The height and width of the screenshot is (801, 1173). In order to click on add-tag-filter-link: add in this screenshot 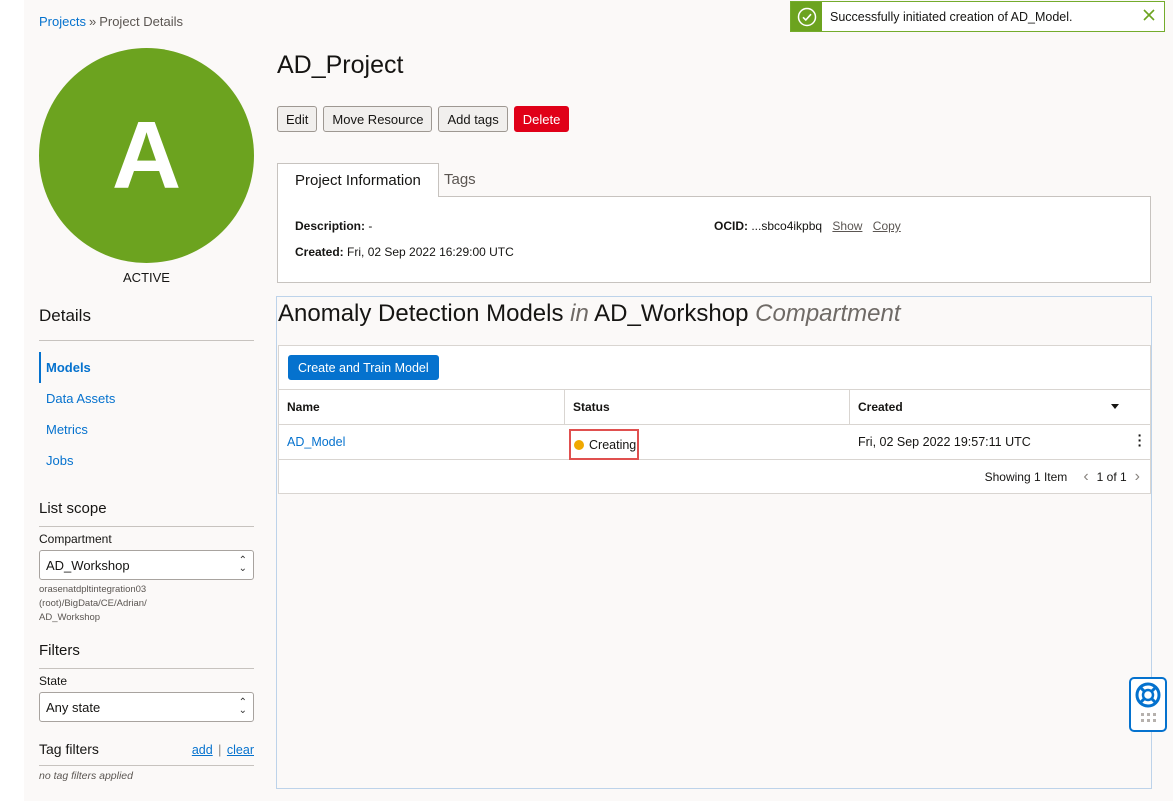, I will do `click(202, 750)`.